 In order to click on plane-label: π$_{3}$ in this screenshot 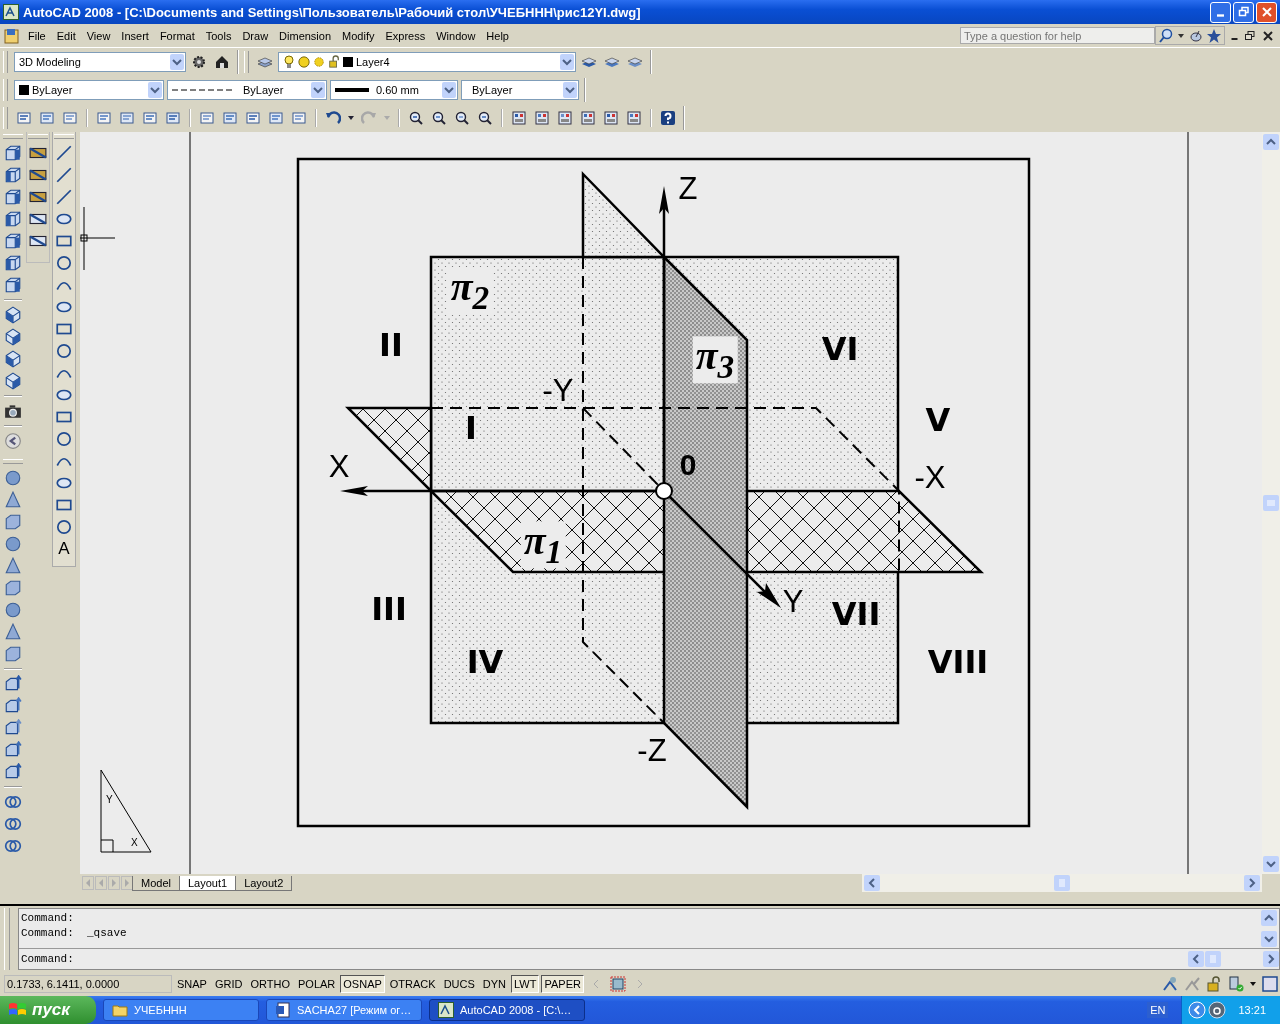, I will do `click(715, 360)`.